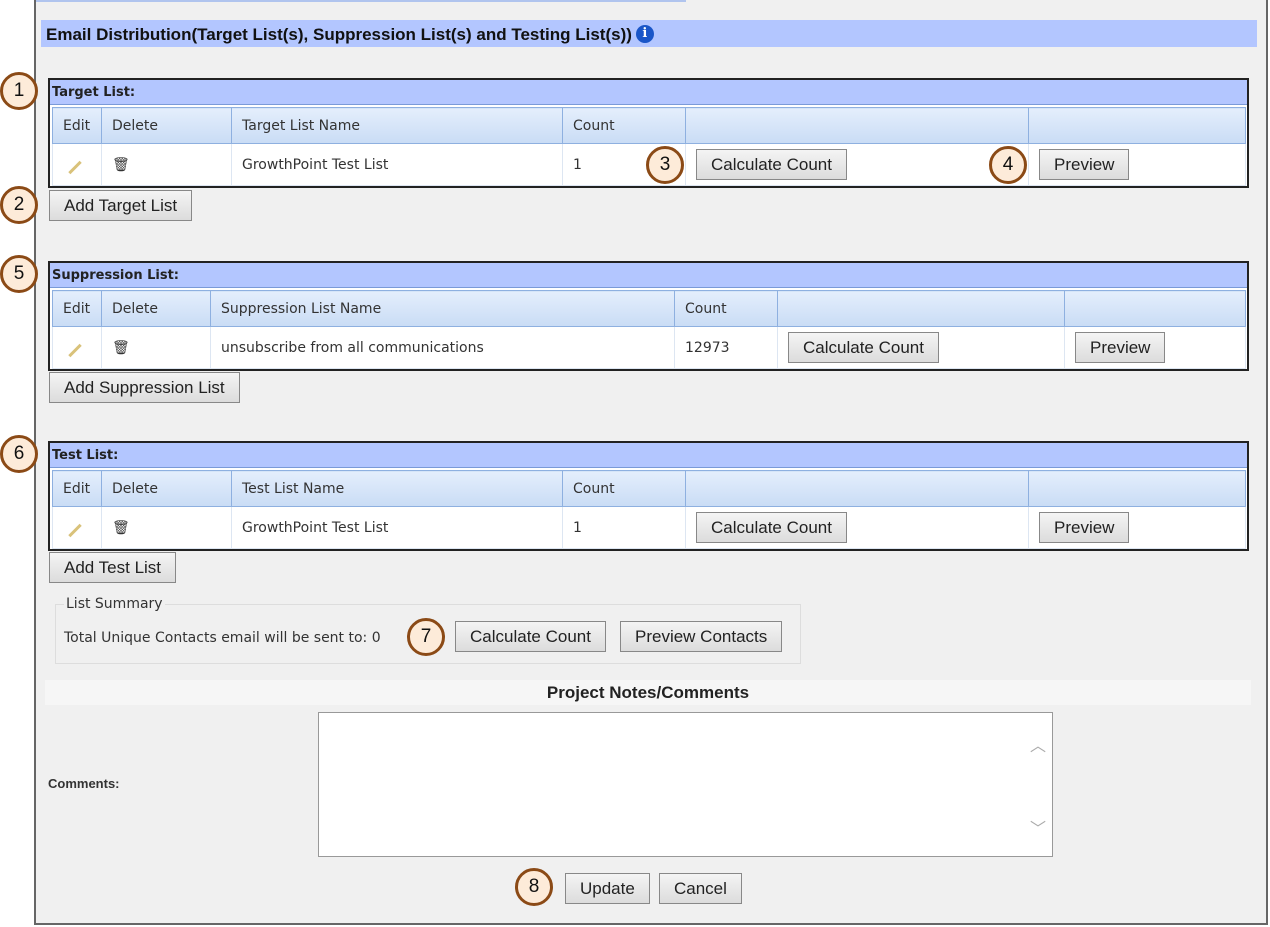 The image size is (1270, 927). What do you see at coordinates (361, 1) in the screenshot?
I see `top-divider` at bounding box center [361, 1].